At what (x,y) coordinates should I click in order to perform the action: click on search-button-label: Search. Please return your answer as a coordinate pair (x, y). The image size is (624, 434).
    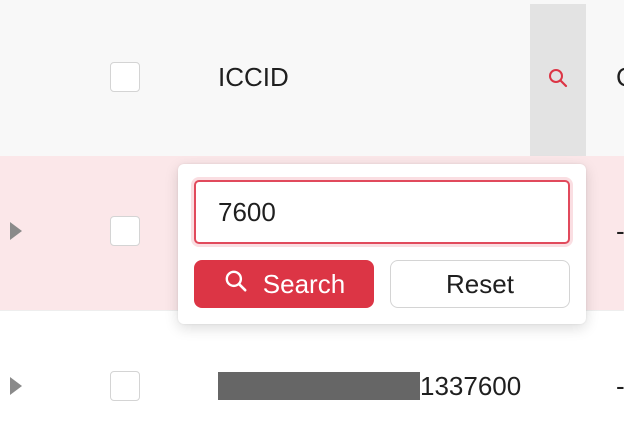
    Looking at the image, I should click on (304, 283).